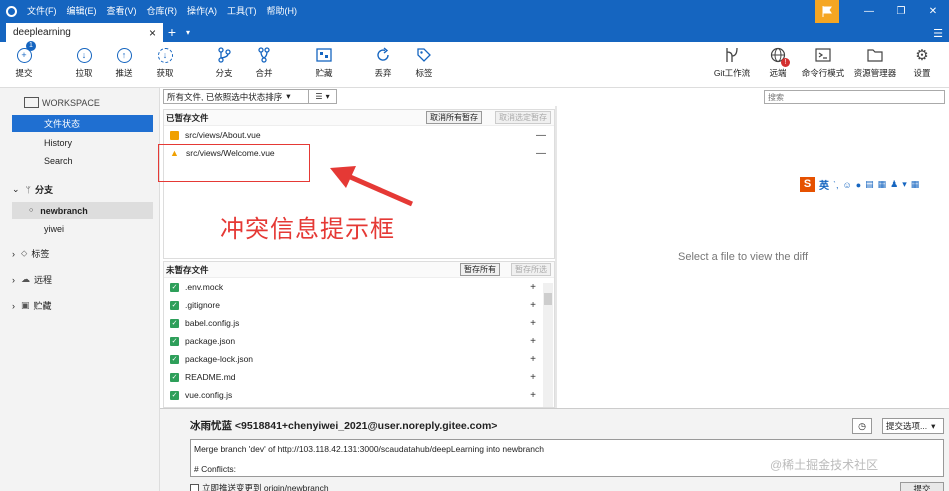 Image resolution: width=949 pixels, height=491 pixels. What do you see at coordinates (24, 60) in the screenshot?
I see `commit-button: +1 提交` at bounding box center [24, 60].